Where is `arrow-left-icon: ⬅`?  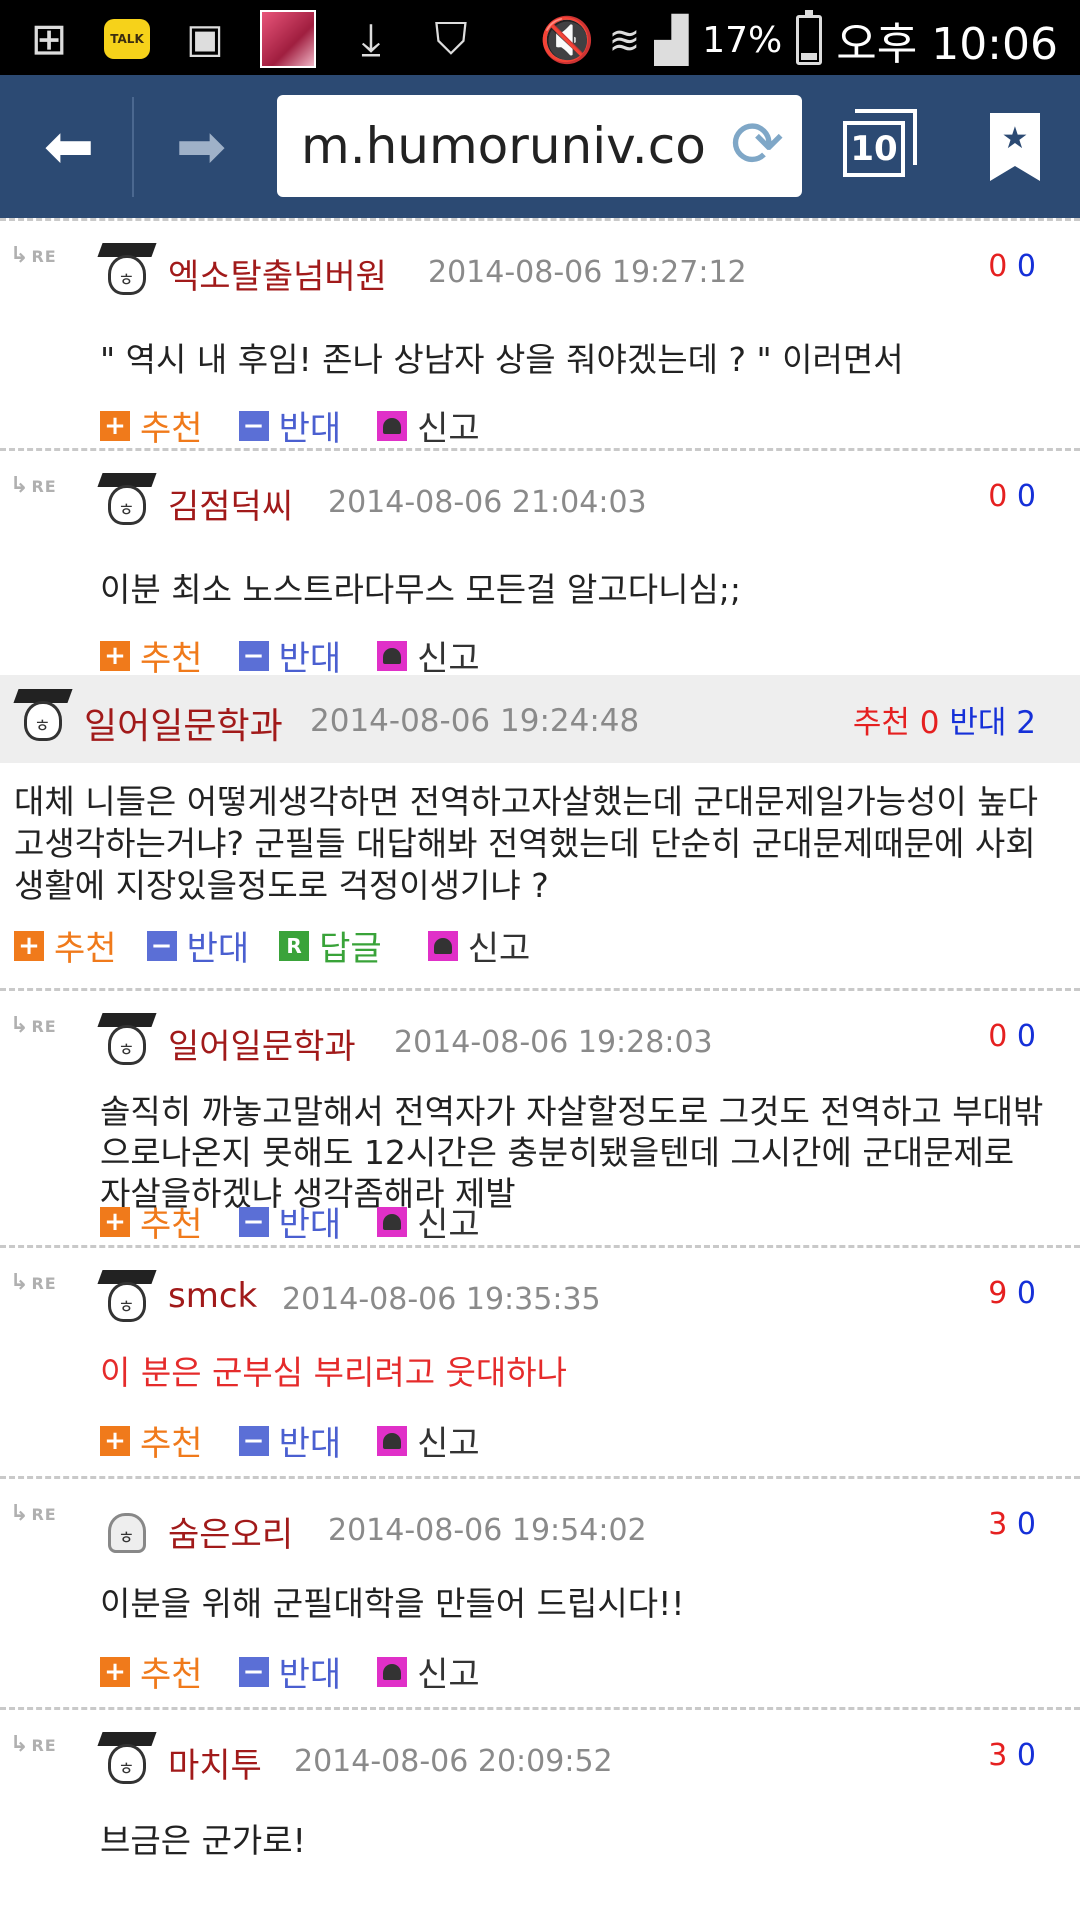 arrow-left-icon: ⬅ is located at coordinates (69, 146).